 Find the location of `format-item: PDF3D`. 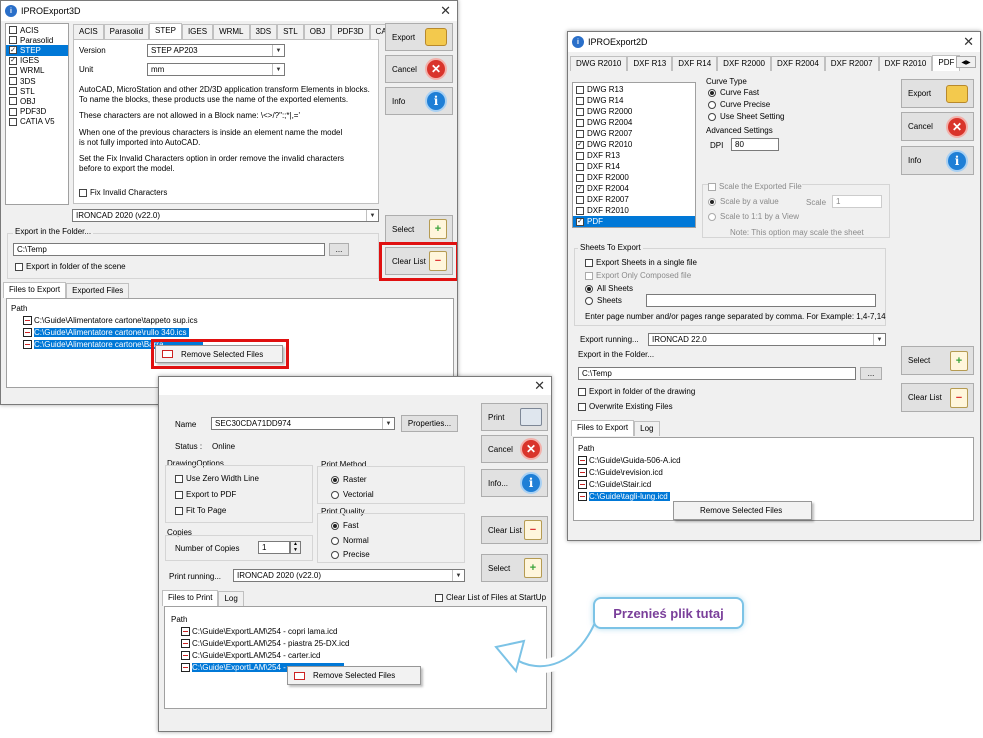

format-item: PDF3D is located at coordinates (37, 112).